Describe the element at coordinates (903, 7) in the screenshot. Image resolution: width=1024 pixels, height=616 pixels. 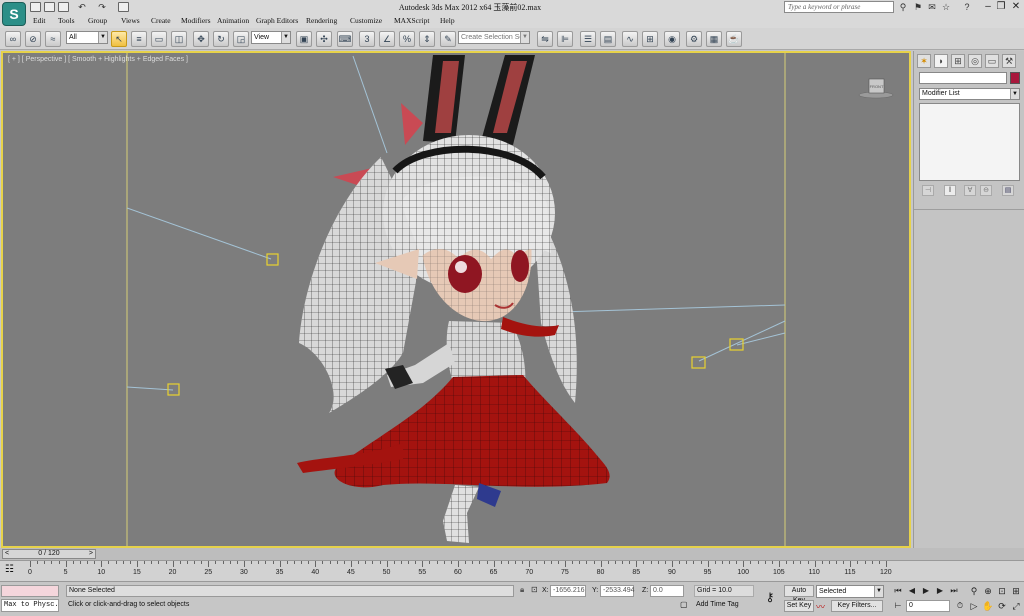
I see `binoculars-icon: ⚲` at that location.